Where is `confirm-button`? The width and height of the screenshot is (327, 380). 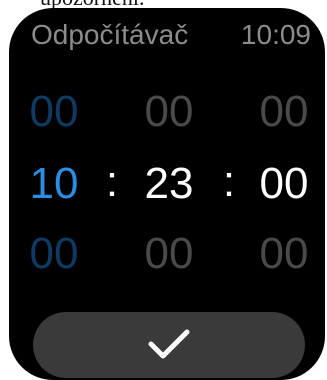 confirm-button is located at coordinates (169, 345).